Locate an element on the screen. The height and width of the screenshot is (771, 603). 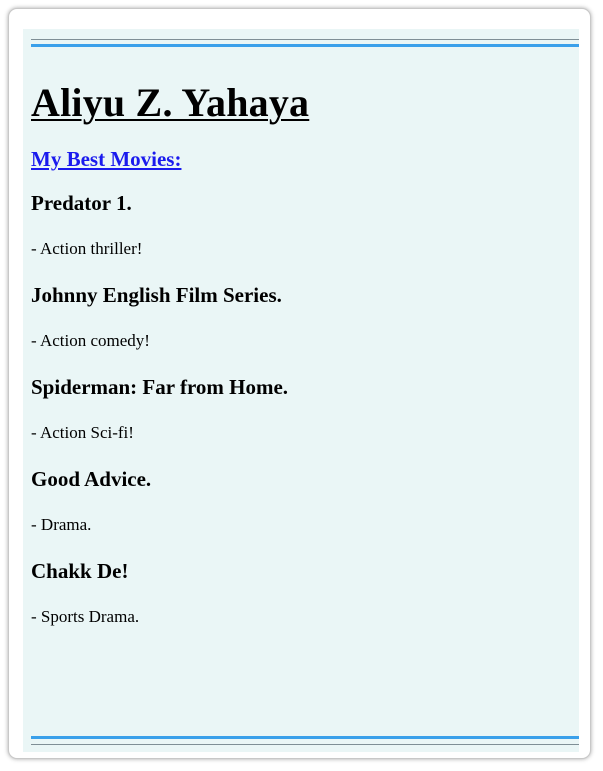
movie-description: - Action comedy! is located at coordinates (90, 340).